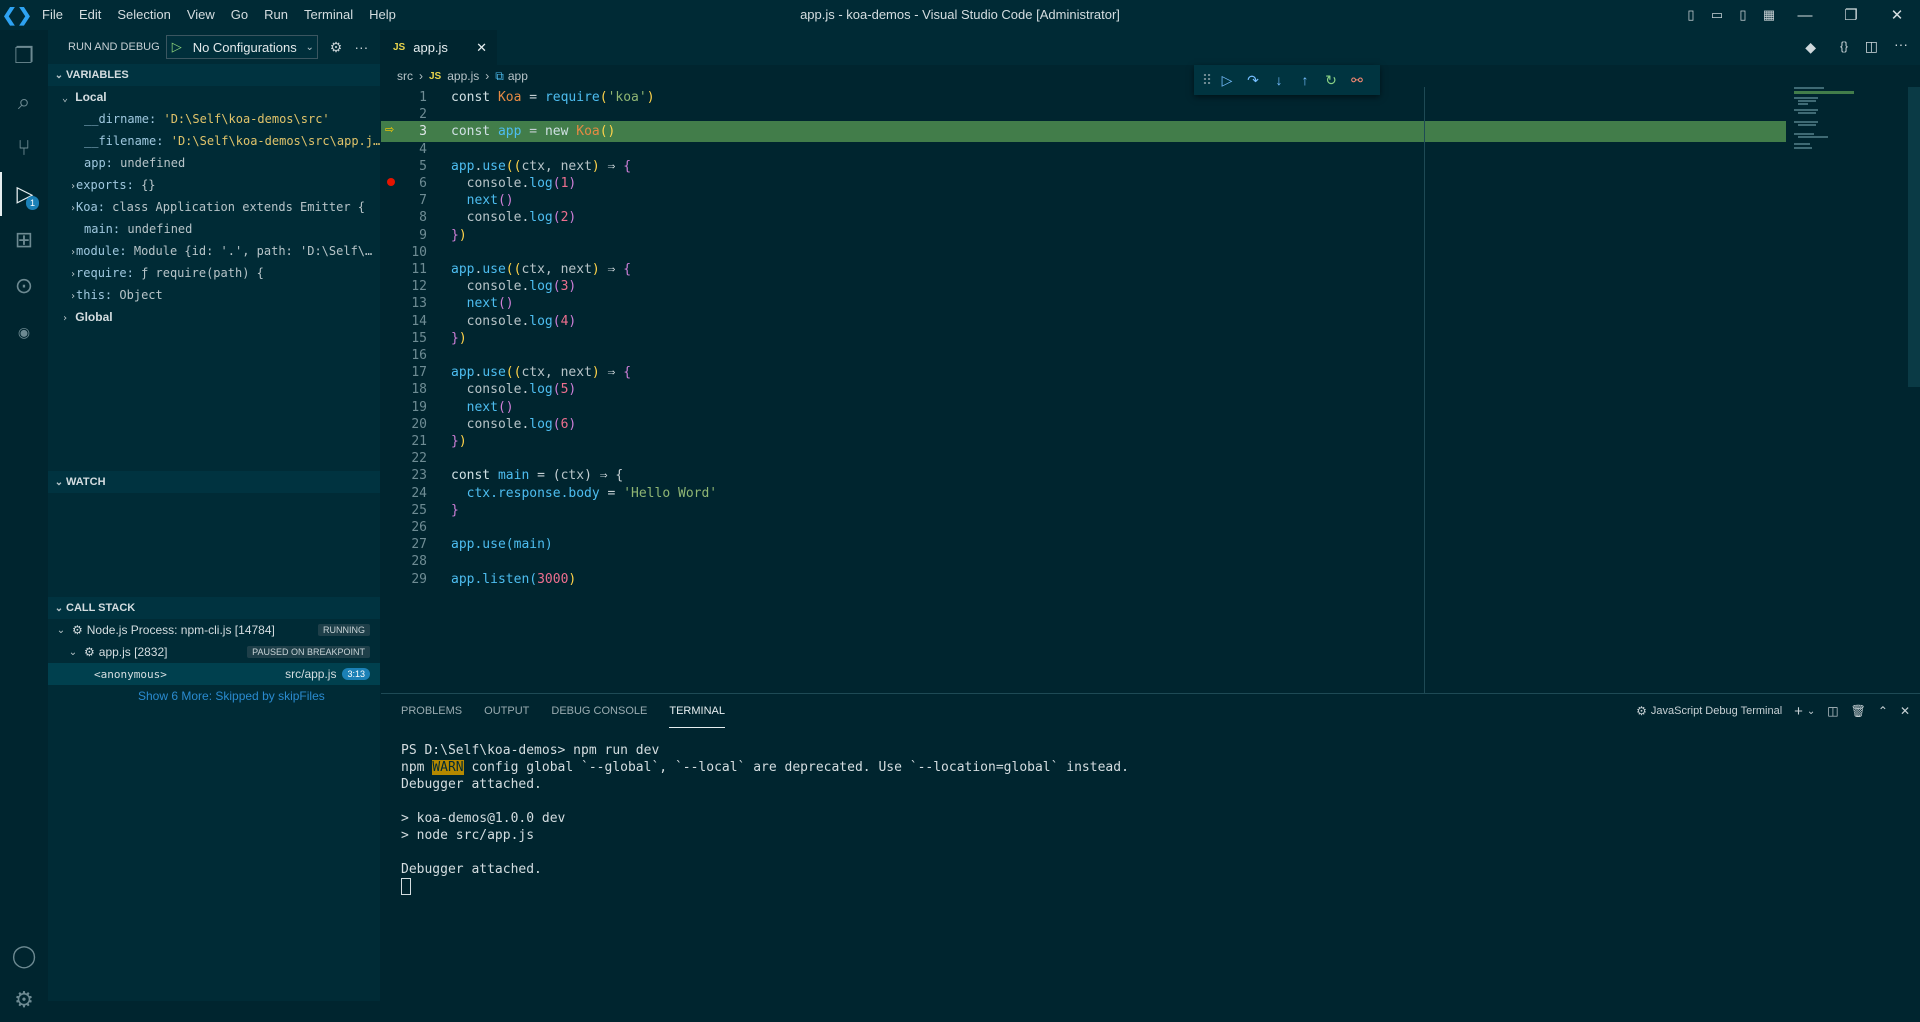 This screenshot has height=1022, width=1920. What do you see at coordinates (1805, 15) in the screenshot?
I see `minimize-button: —` at bounding box center [1805, 15].